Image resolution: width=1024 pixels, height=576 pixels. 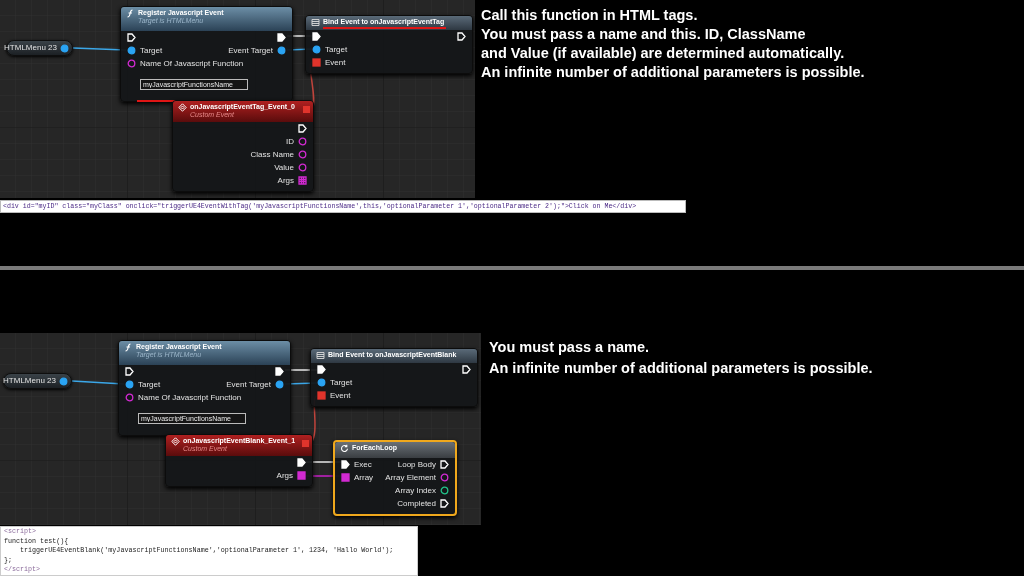 What do you see at coordinates (284, 167) in the screenshot?
I see `pin-label: Value` at bounding box center [284, 167].